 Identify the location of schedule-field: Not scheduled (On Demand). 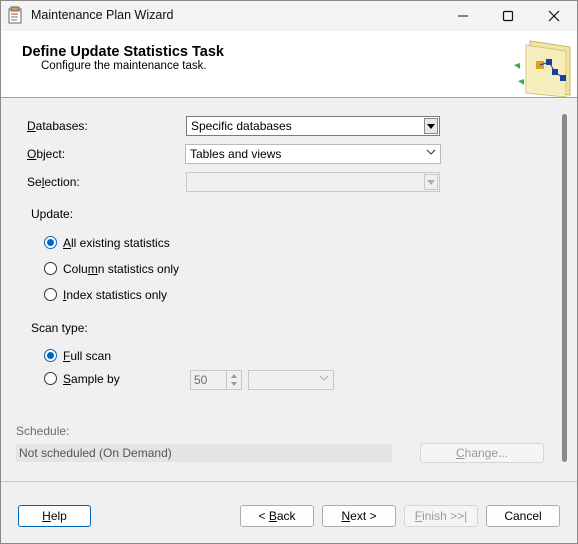
(204, 453).